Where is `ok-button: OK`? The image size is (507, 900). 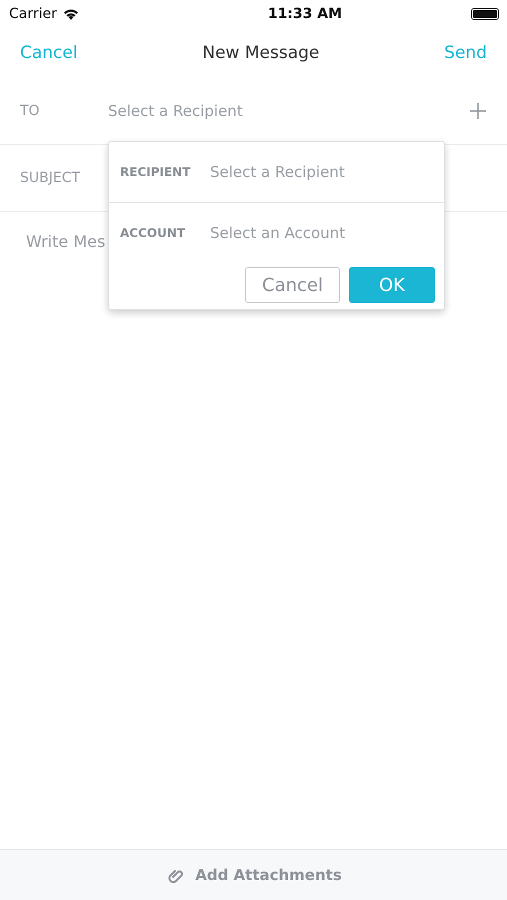
ok-button: OK is located at coordinates (392, 285).